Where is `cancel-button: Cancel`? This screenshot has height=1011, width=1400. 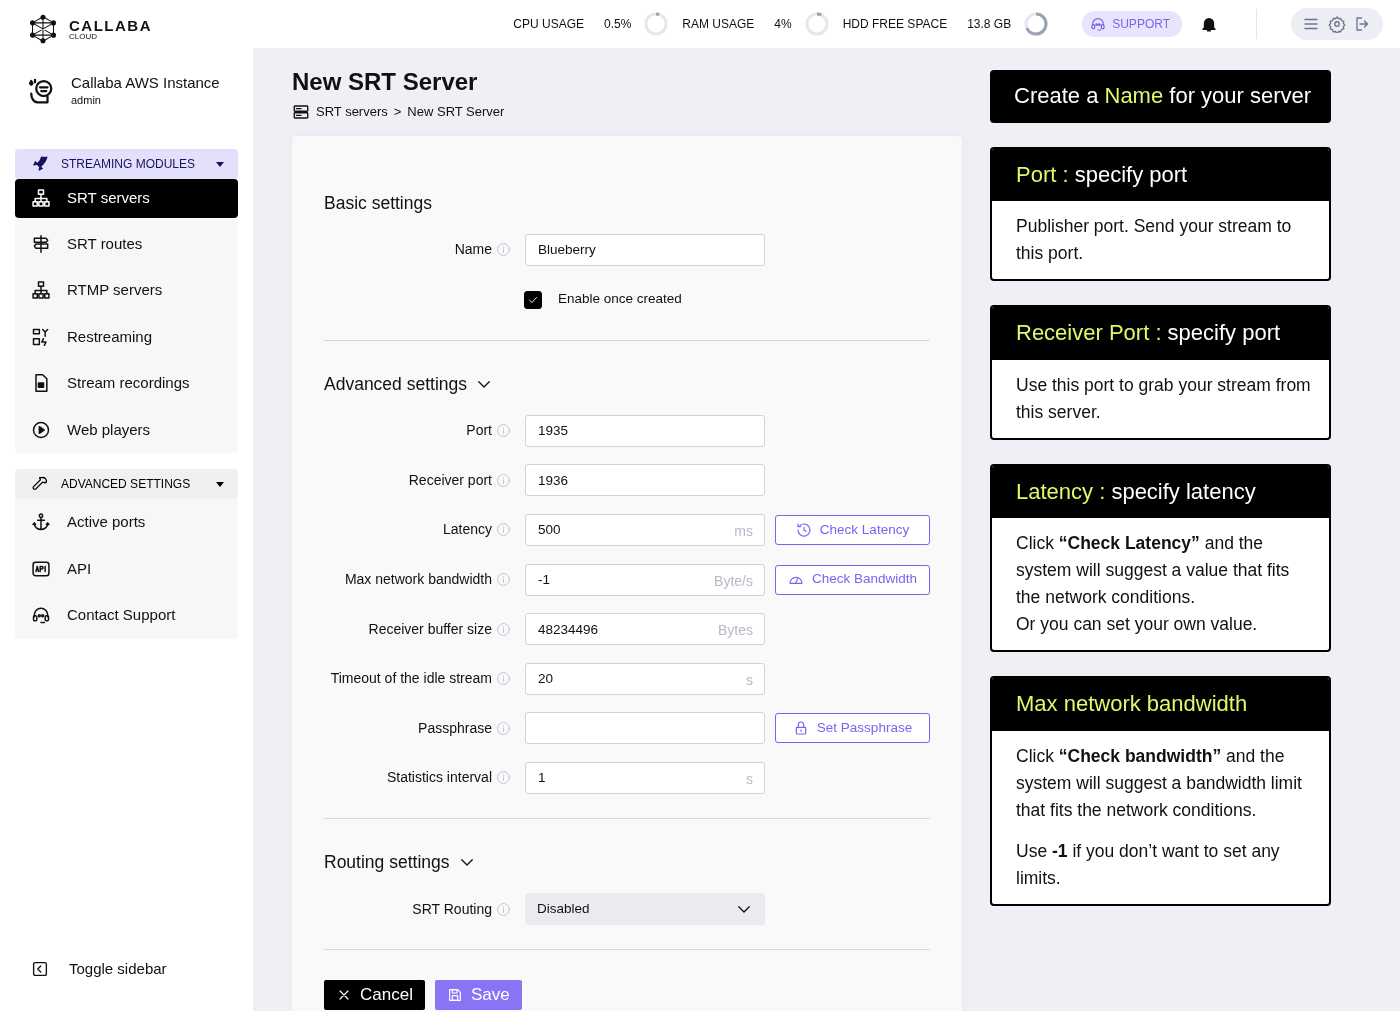
cancel-button: Cancel is located at coordinates (374, 995).